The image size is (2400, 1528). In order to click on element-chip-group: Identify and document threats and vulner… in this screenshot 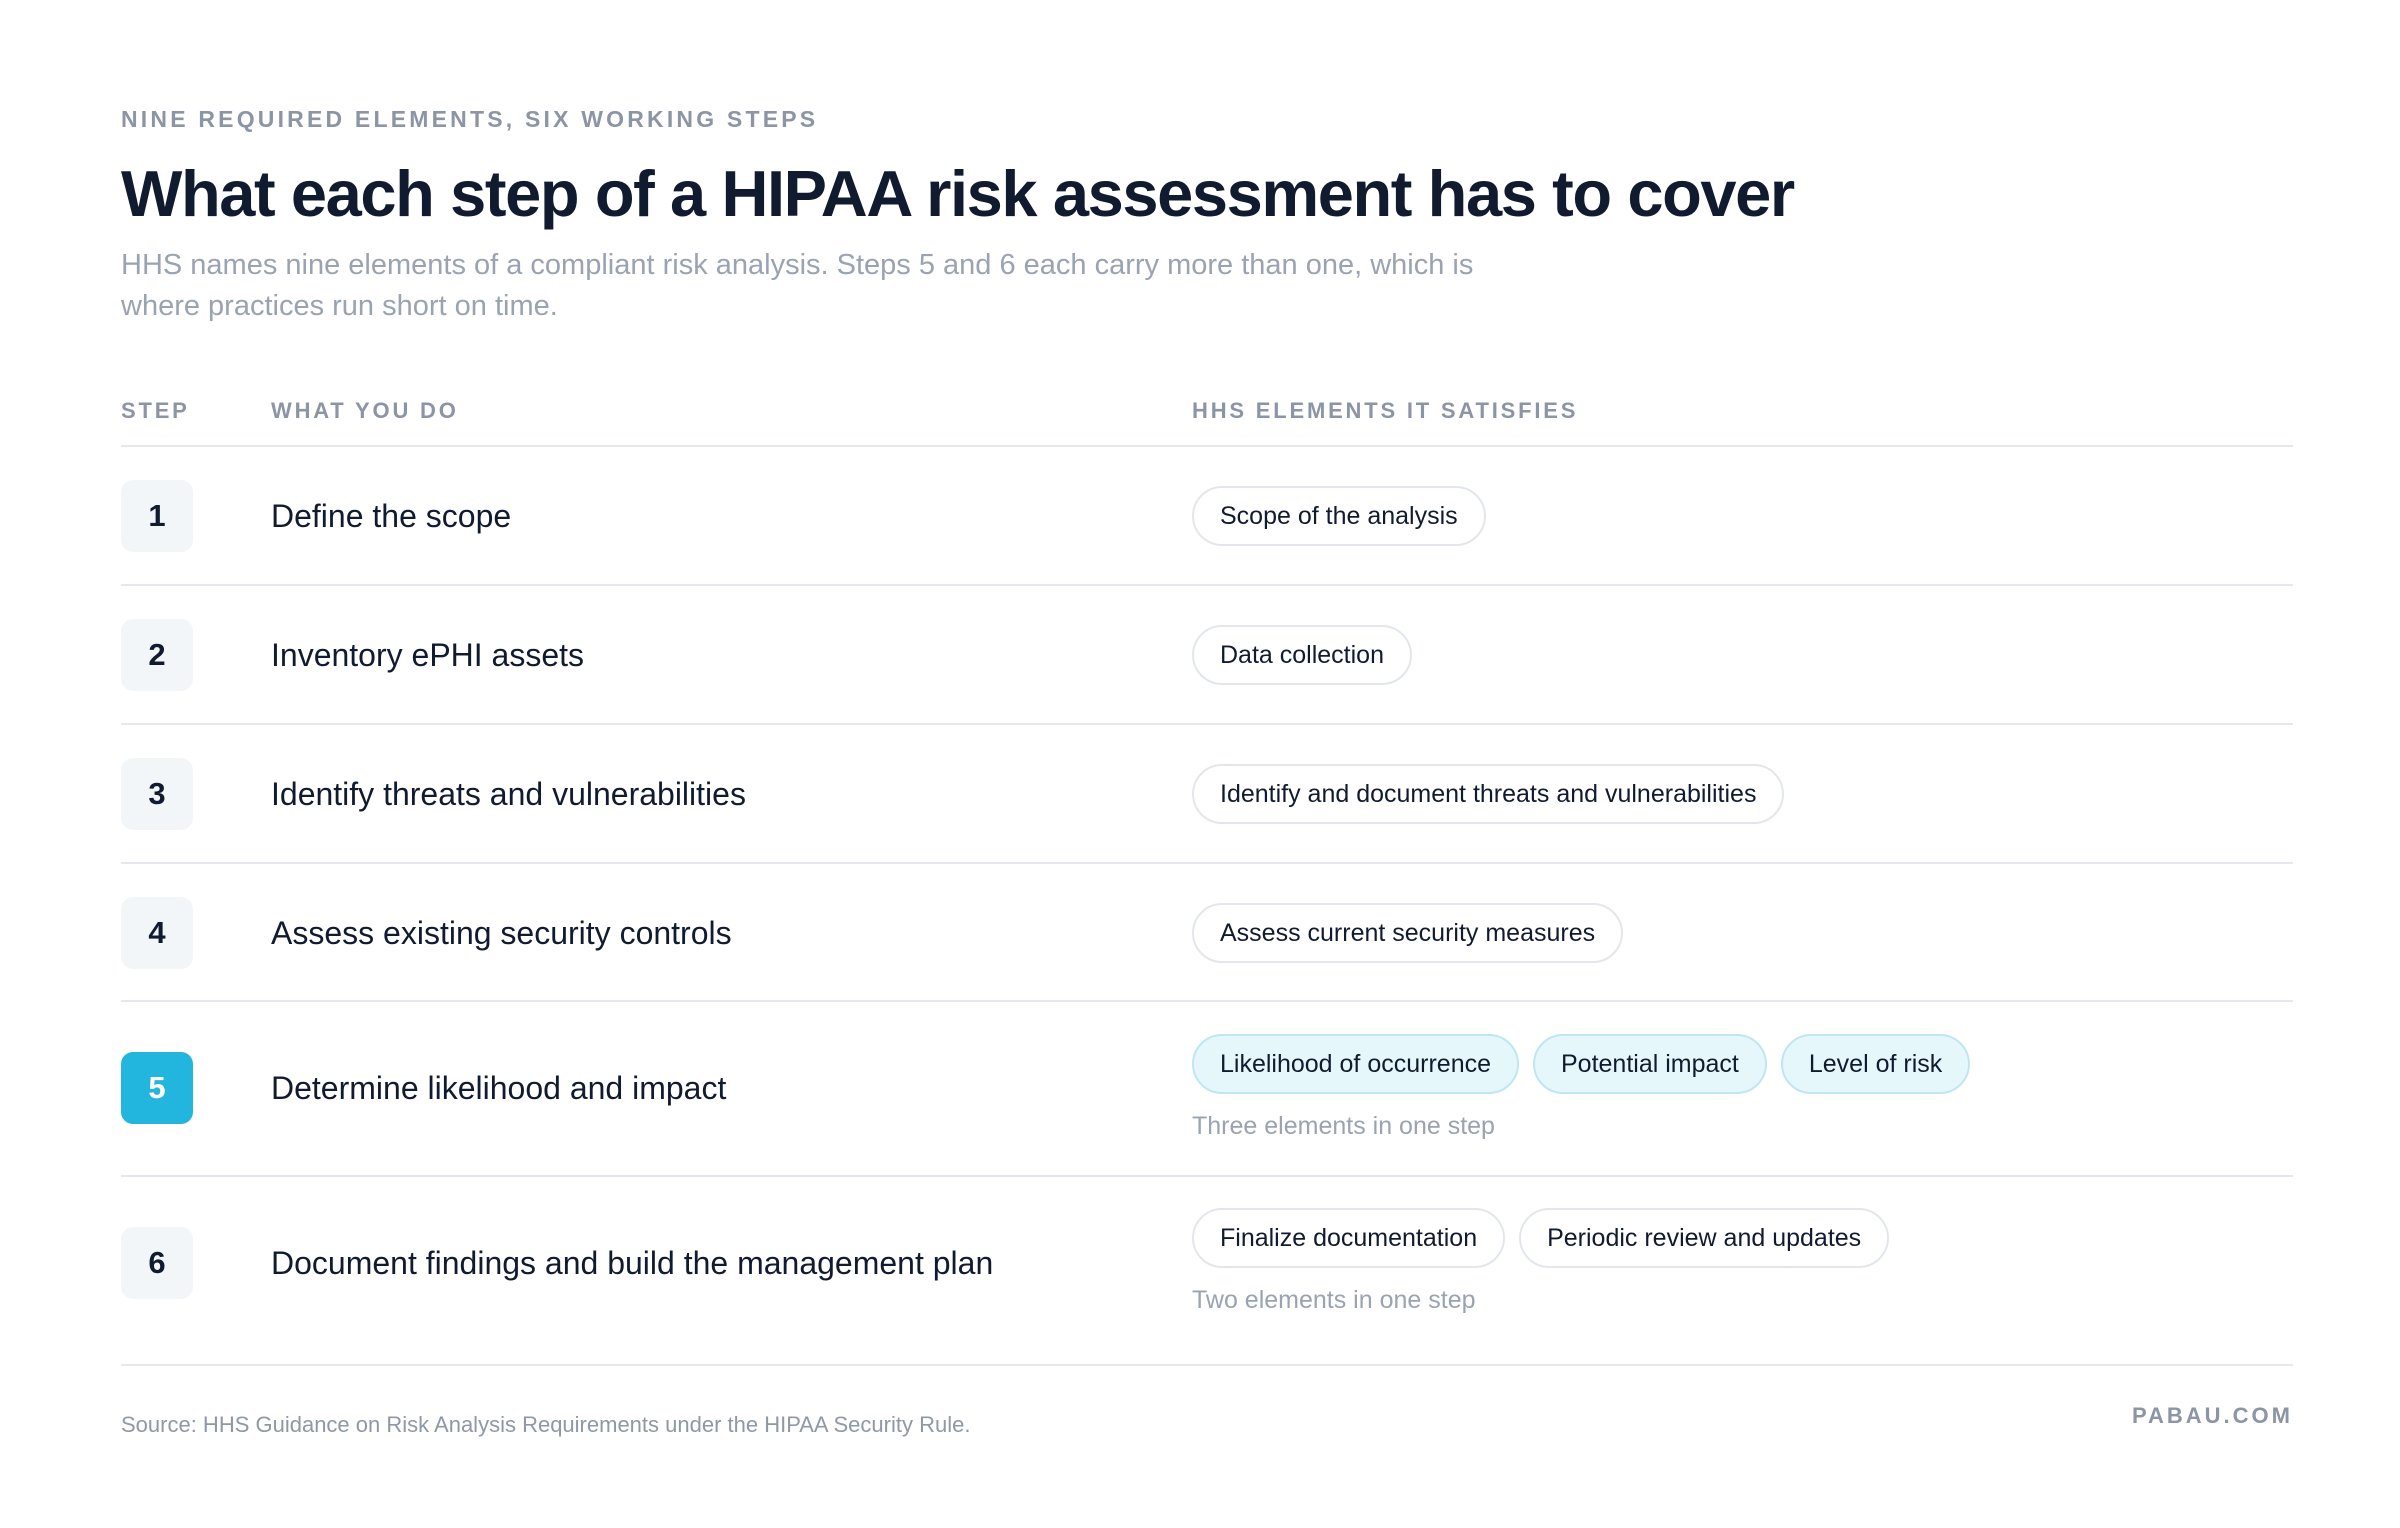, I will do `click(1488, 794)`.